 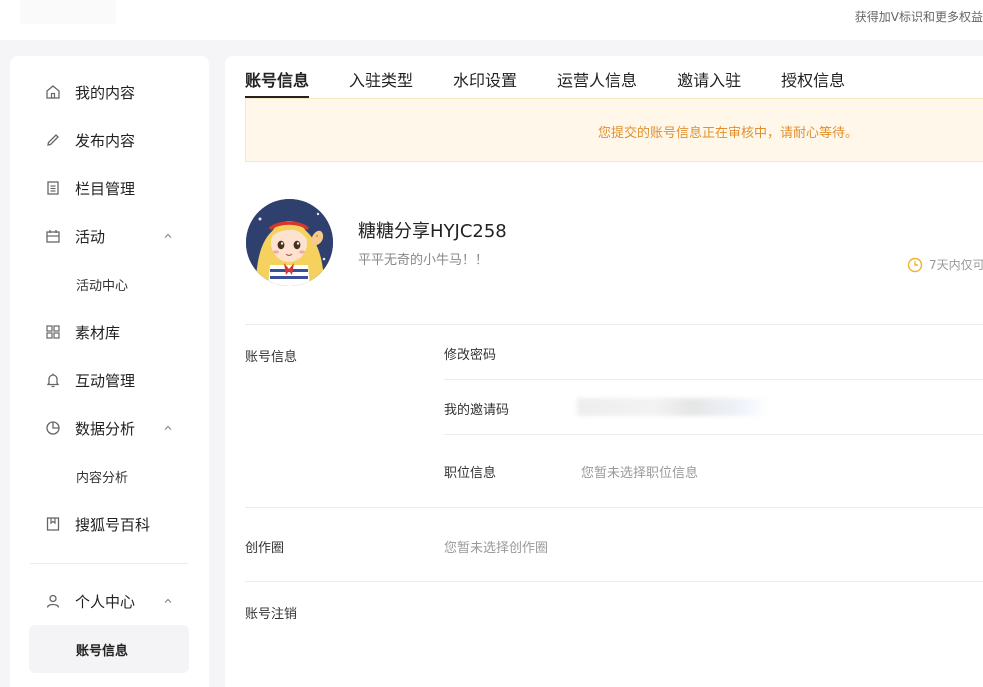 I want to click on sidebar-item-label: 互动管理, so click(x=105, y=380).